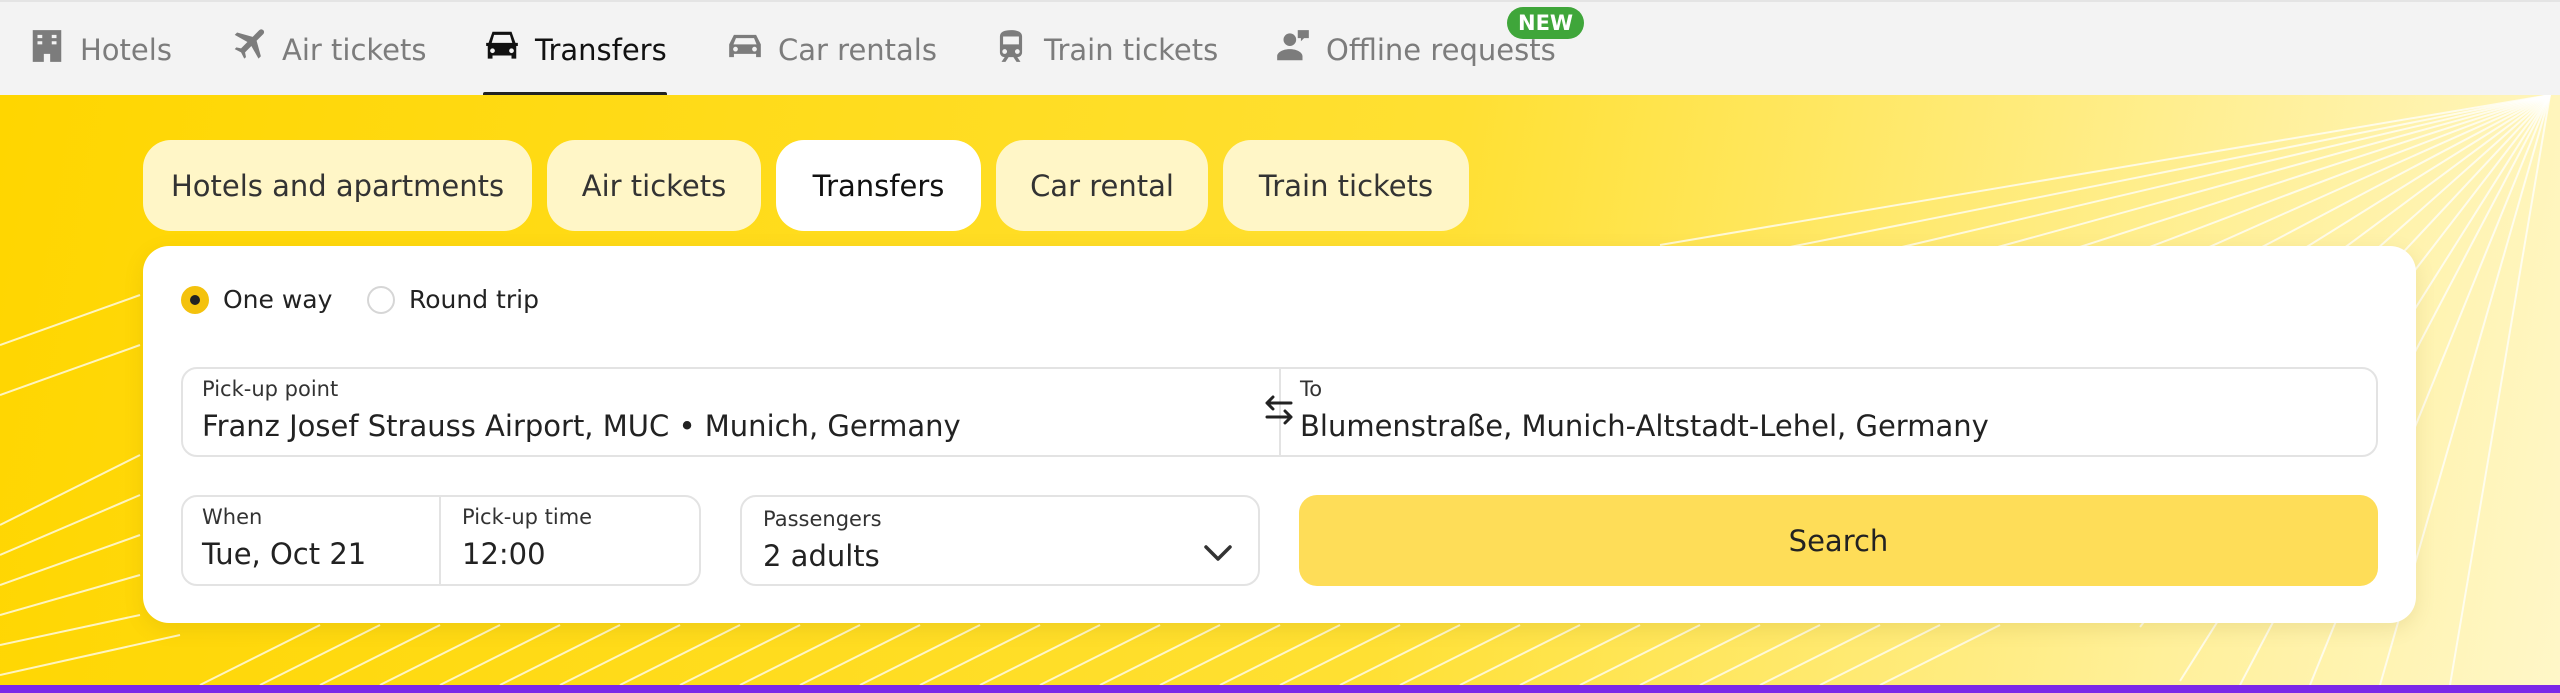 Image resolution: width=2560 pixels, height=693 pixels. Describe the element at coordinates (1293, 49) in the screenshot. I see `person-chat-icon` at that location.